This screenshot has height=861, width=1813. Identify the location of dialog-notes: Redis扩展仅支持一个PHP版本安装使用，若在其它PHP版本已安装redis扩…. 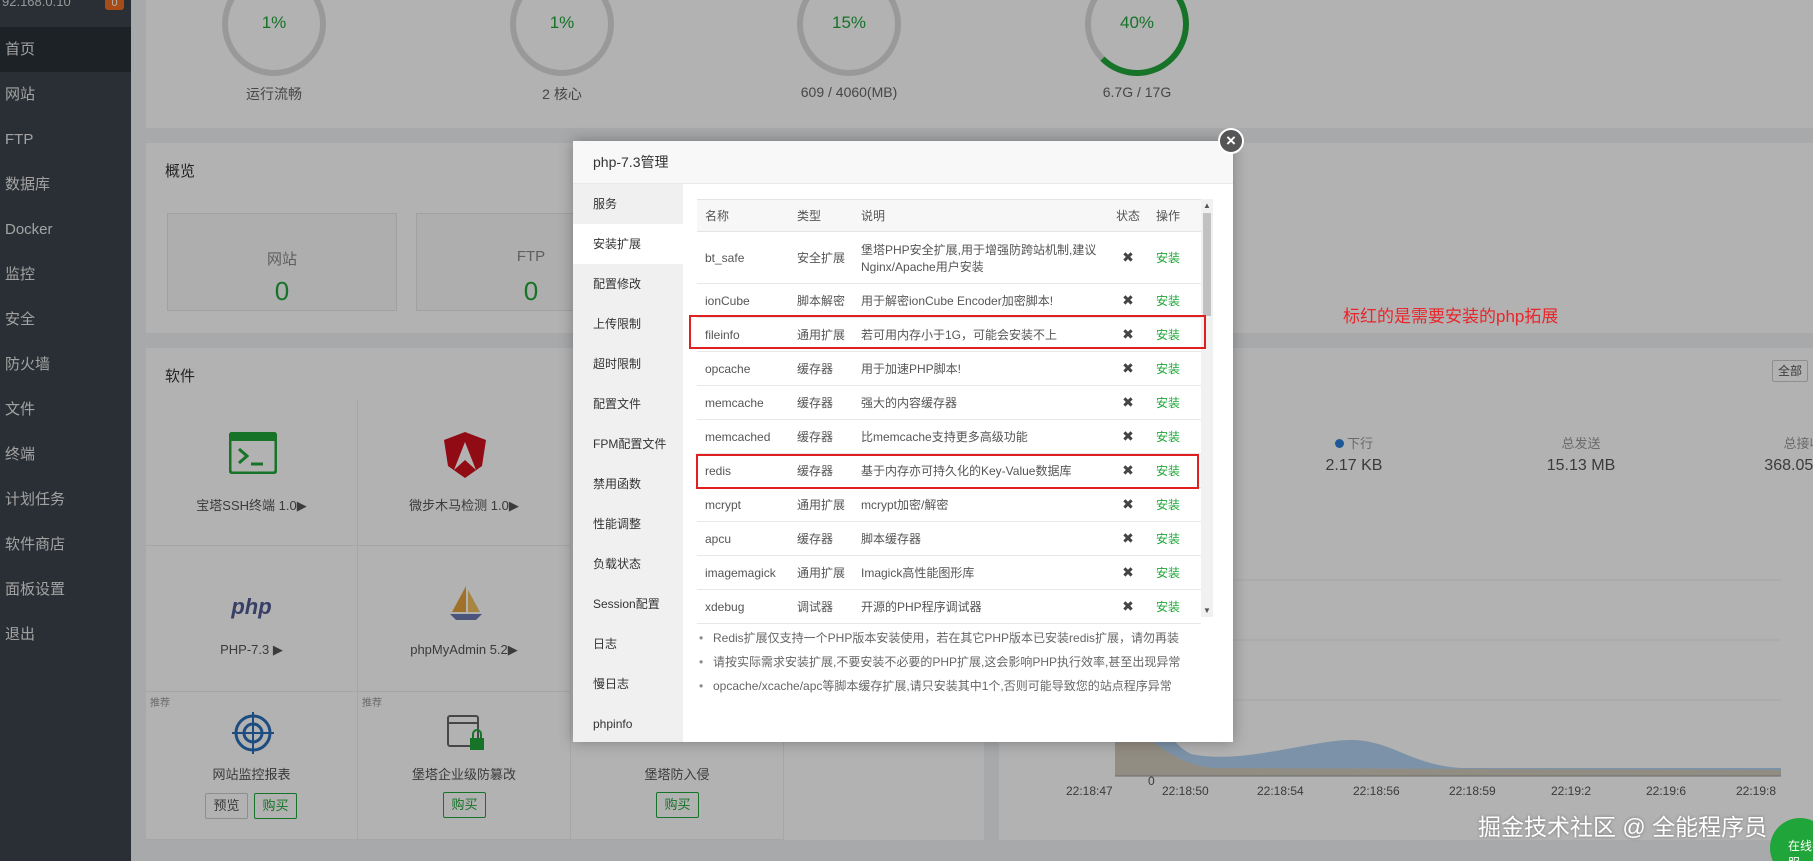
(957, 662).